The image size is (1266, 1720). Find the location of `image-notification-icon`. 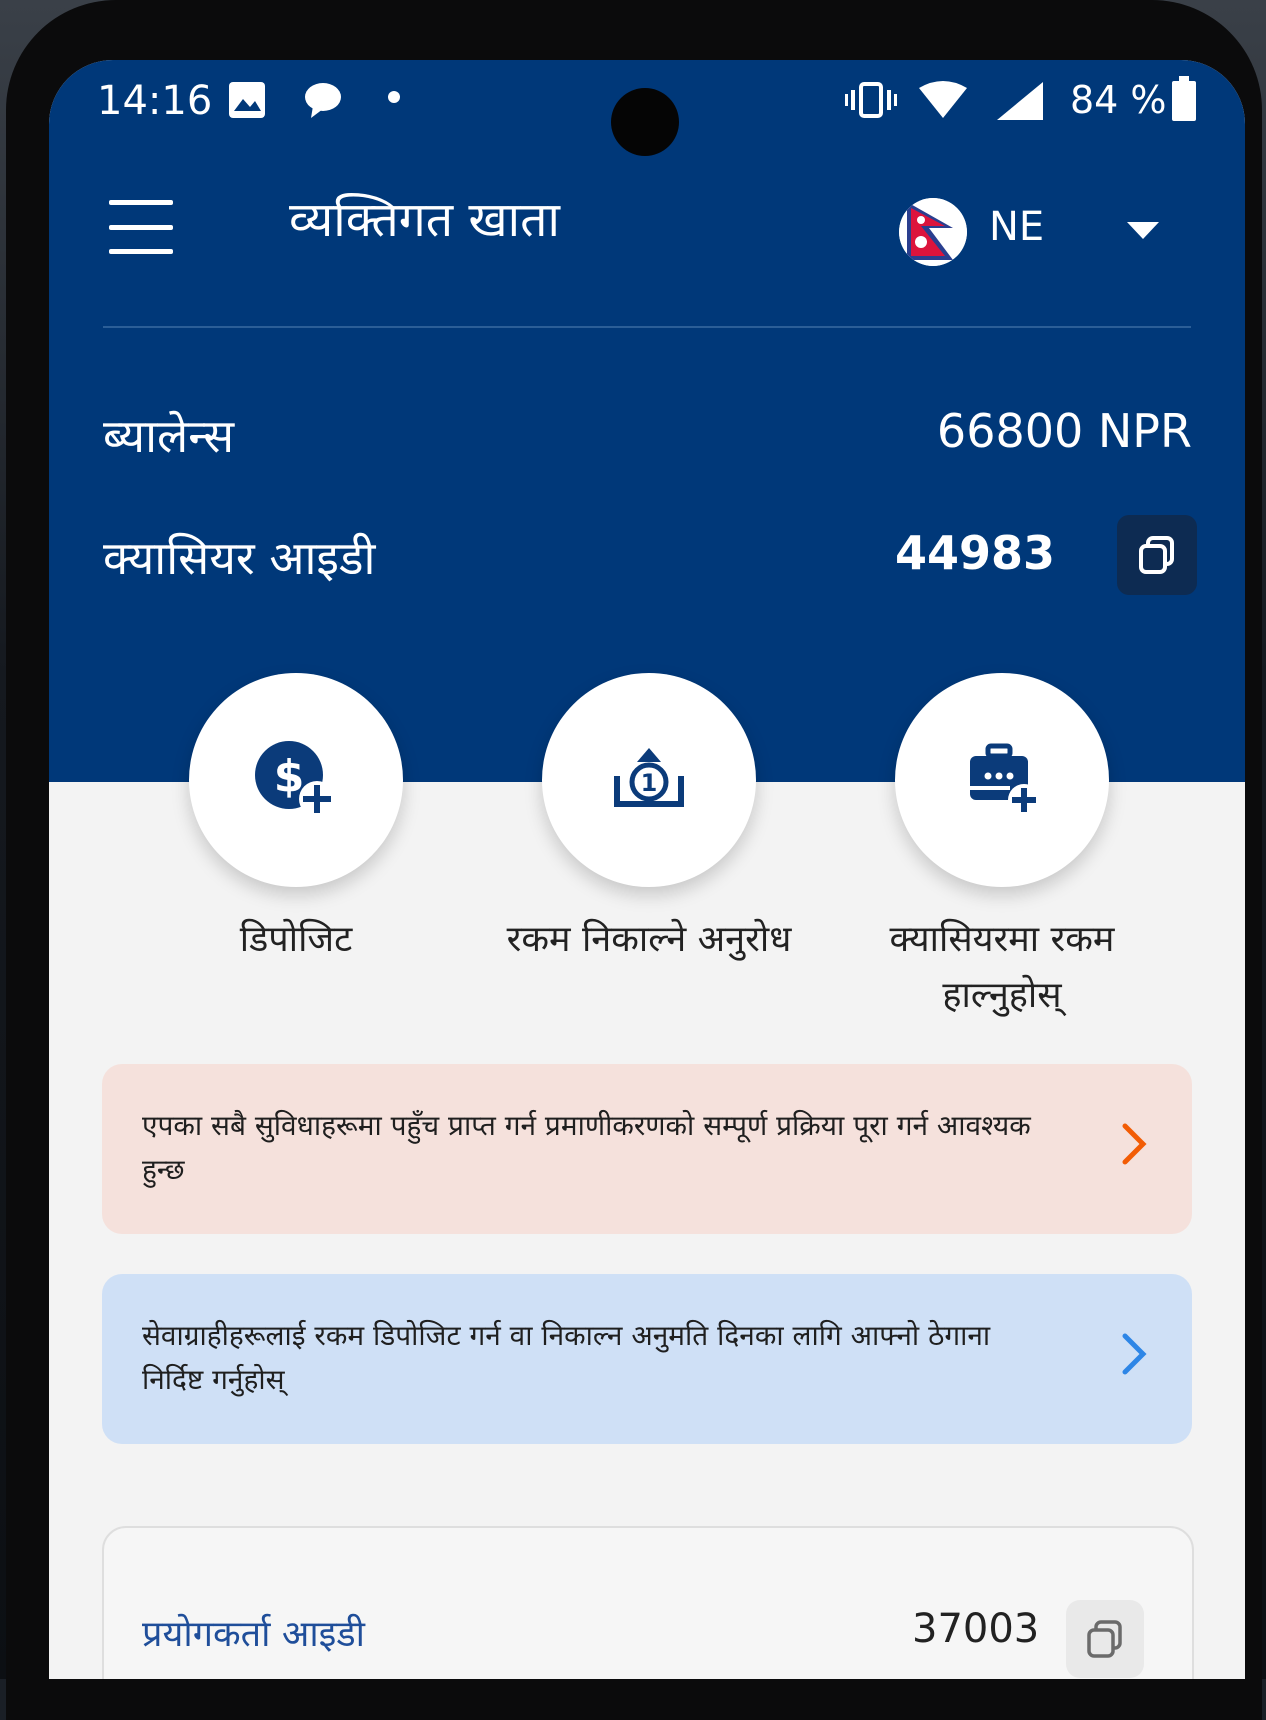

image-notification-icon is located at coordinates (247, 100).